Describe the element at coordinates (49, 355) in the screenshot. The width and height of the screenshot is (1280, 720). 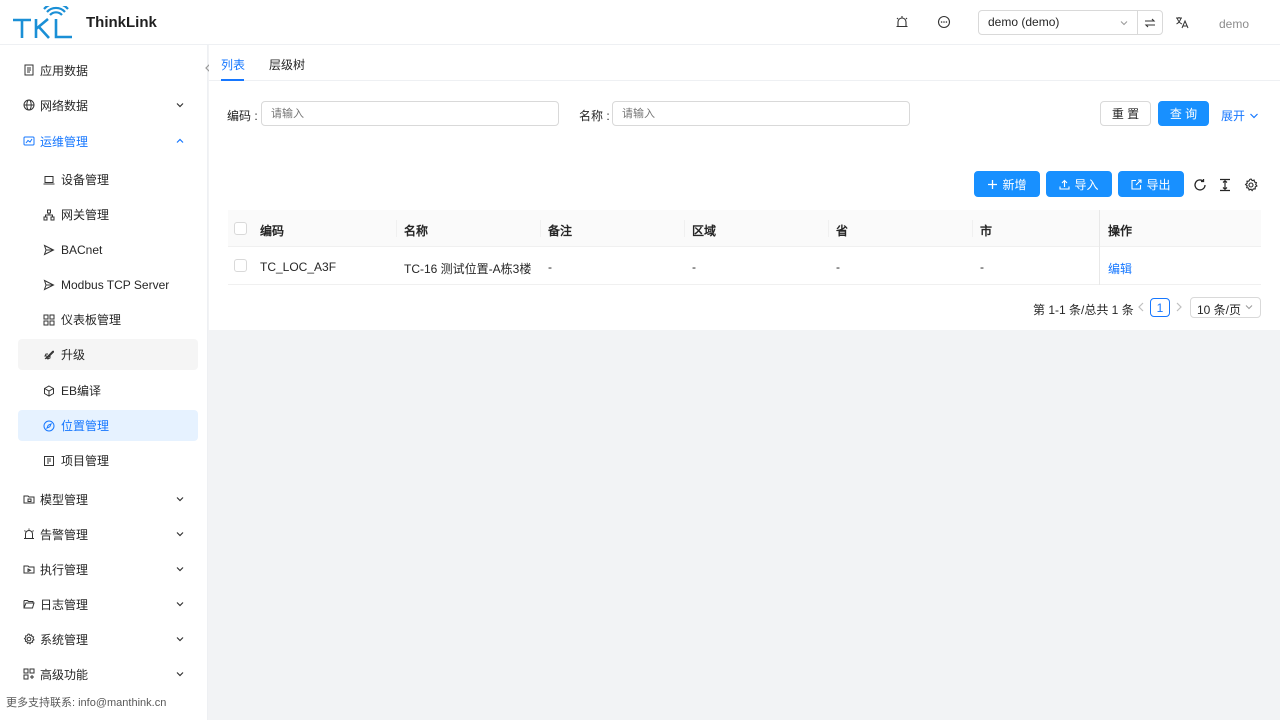
I see `rocket-icon` at that location.